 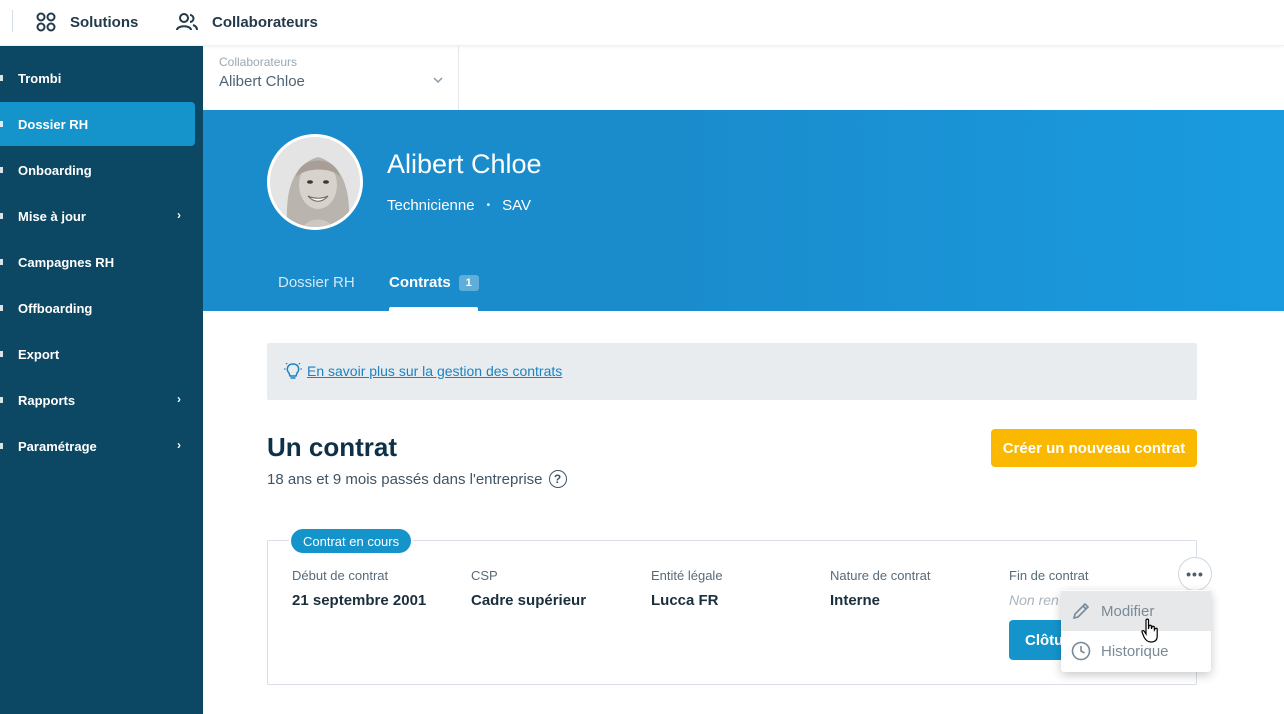 I want to click on sidebar-item-campagnes-rh: Campagnes RH, so click(x=97, y=262).